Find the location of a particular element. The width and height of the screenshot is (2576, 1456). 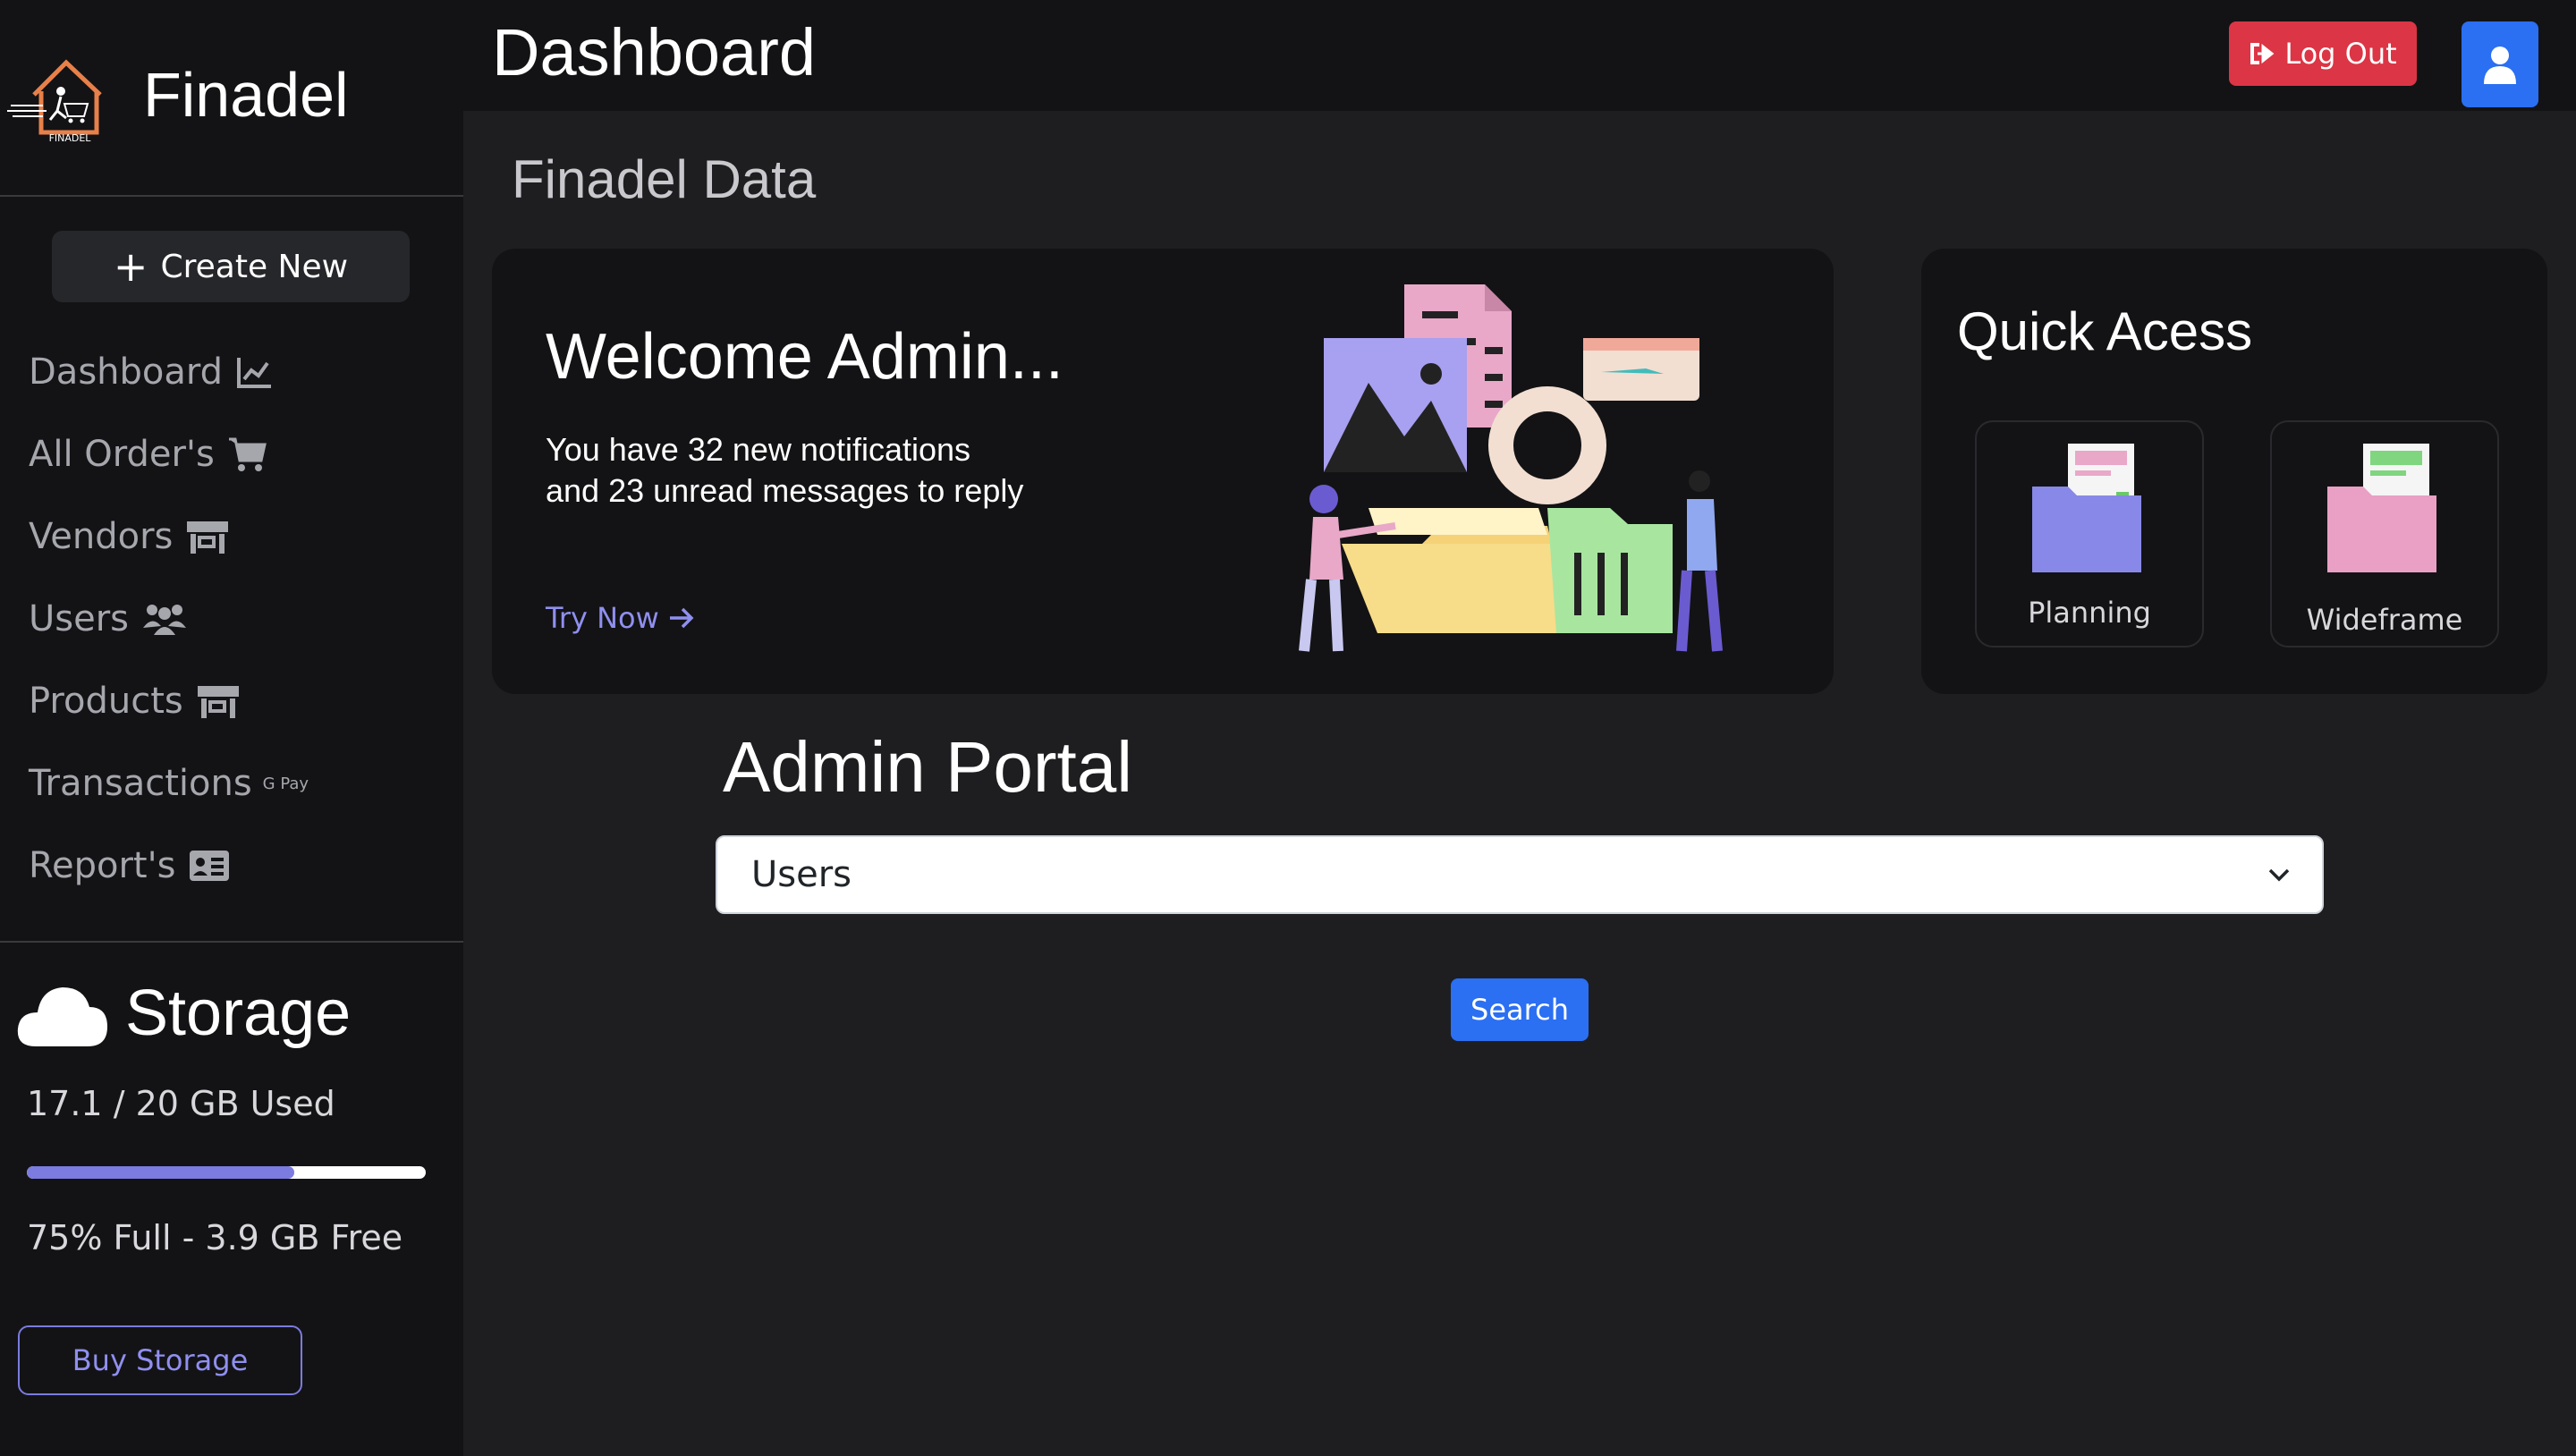

users-icon is located at coordinates (165, 620).